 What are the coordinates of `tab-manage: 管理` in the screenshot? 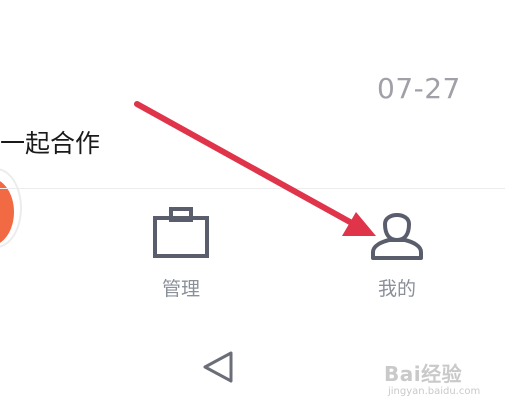 It's located at (181, 253).